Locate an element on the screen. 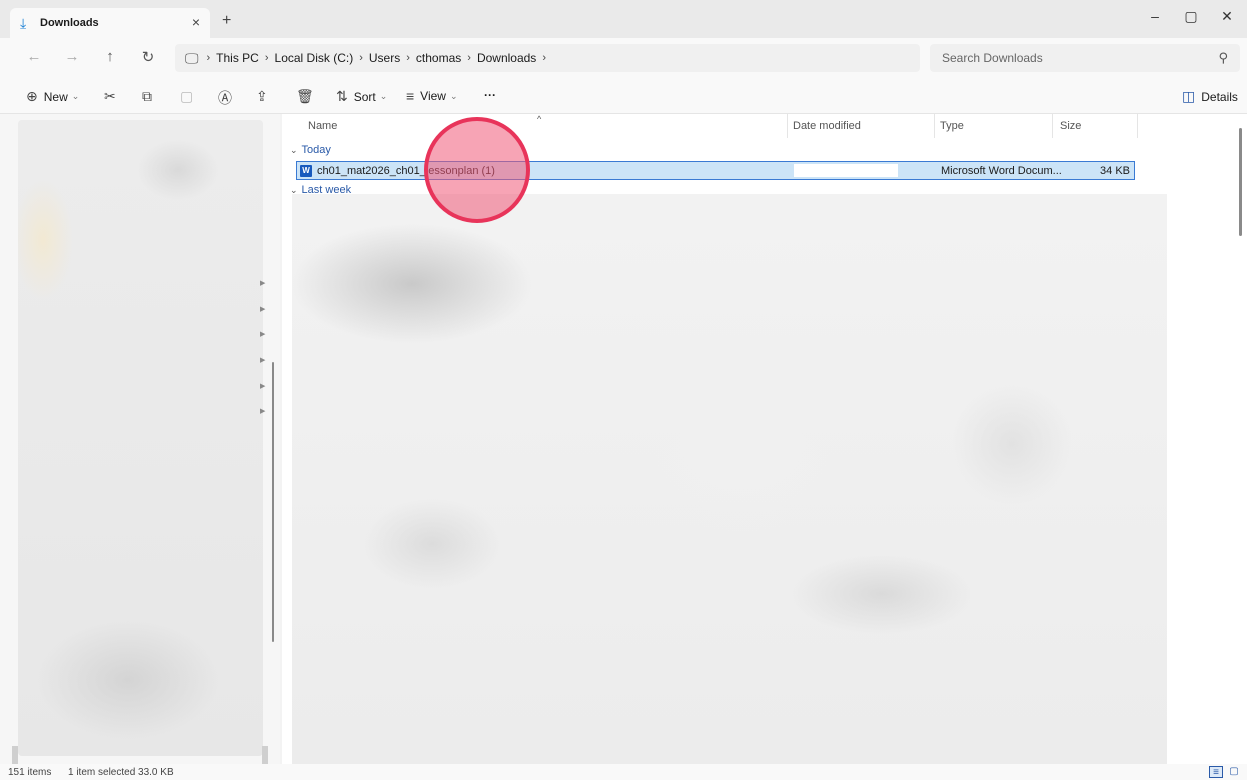 This screenshot has height=780, width=1247. more-options-button: ··· is located at coordinates (490, 95).